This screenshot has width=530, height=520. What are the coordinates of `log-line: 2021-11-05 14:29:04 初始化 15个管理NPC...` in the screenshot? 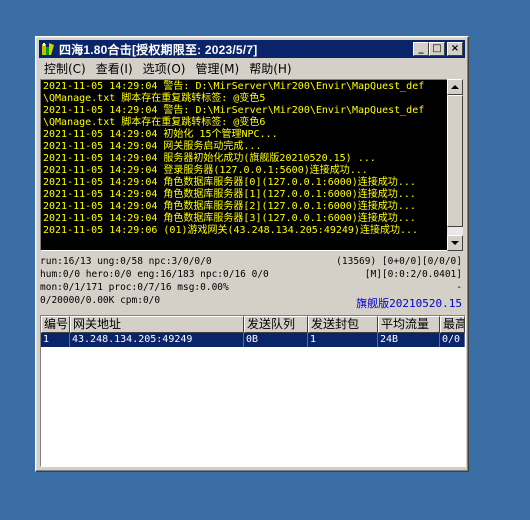 It's located at (160, 134).